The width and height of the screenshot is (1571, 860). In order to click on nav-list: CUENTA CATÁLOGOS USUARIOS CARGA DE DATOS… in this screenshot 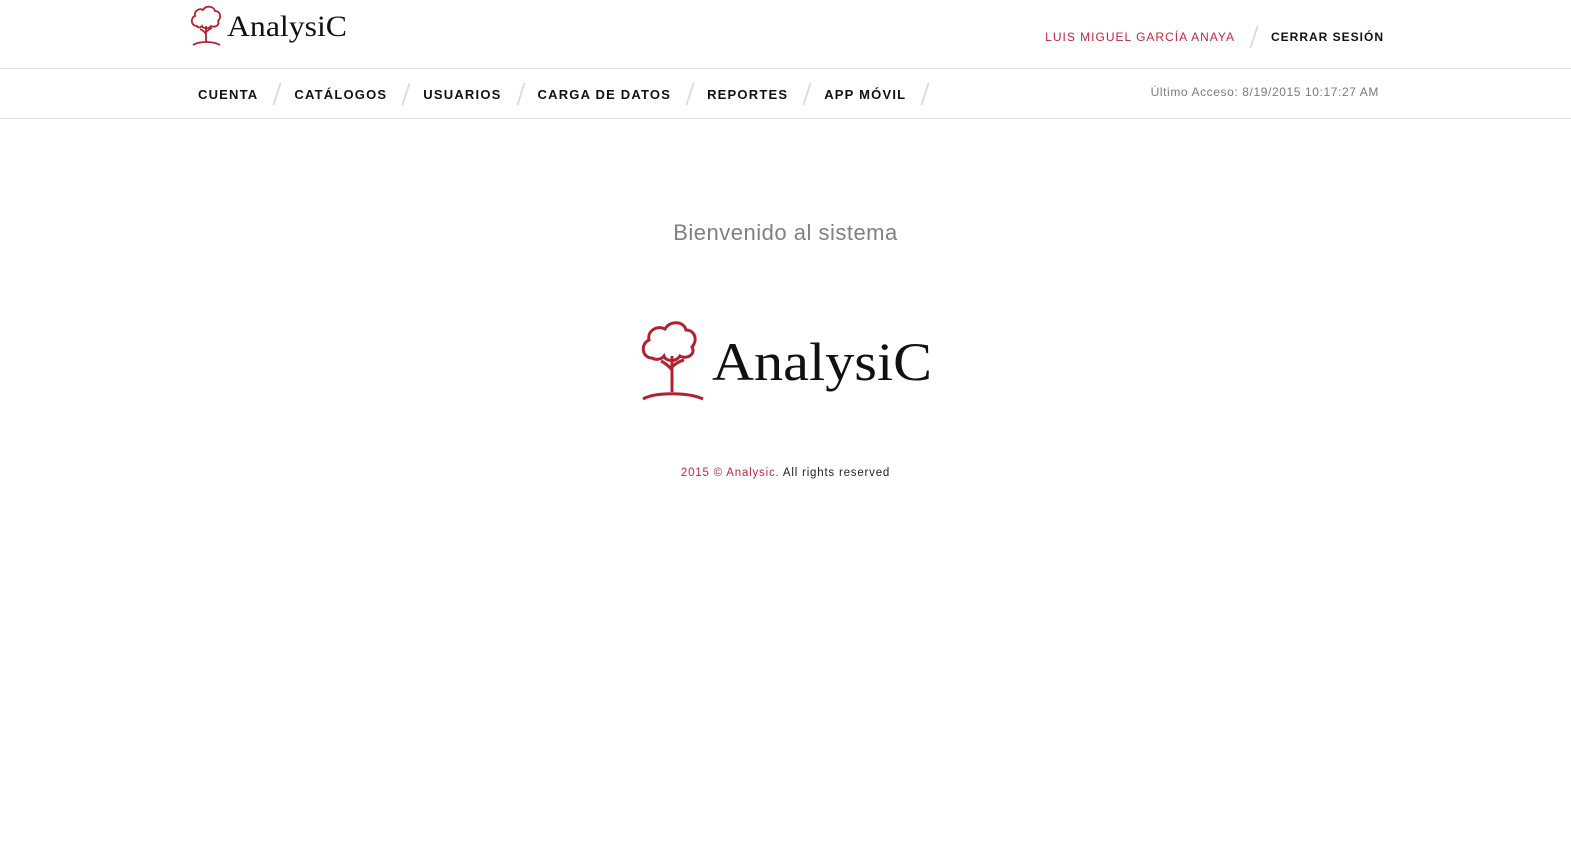, I will do `click(570, 94)`.